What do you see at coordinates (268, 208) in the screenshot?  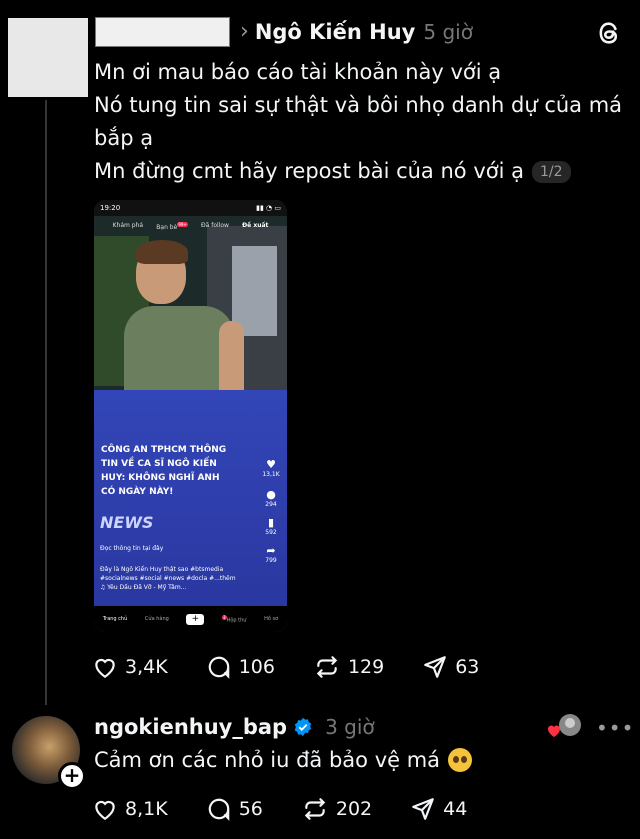 I see `phone-status-icons: ▮▮ ◔ ▭` at bounding box center [268, 208].